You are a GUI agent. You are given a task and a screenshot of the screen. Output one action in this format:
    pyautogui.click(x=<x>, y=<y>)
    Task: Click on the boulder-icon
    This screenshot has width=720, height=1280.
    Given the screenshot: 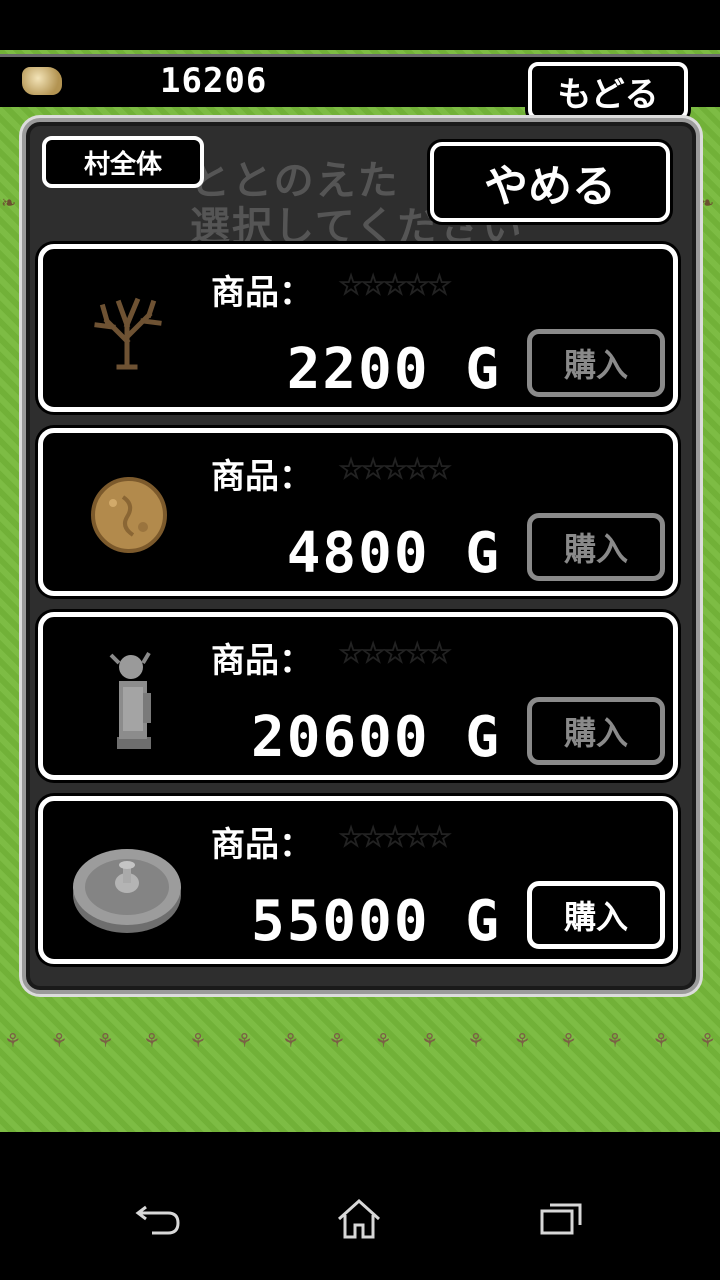 What is the action you would take?
    pyautogui.click(x=129, y=515)
    